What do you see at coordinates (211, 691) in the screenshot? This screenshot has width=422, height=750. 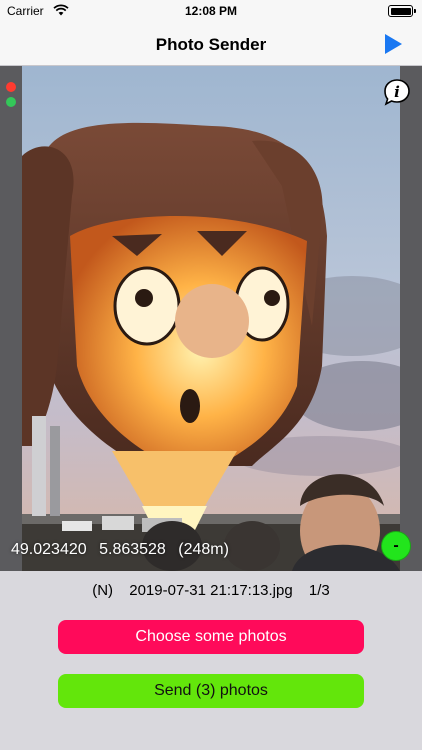 I see `send-photos-button: Send (3) photos` at bounding box center [211, 691].